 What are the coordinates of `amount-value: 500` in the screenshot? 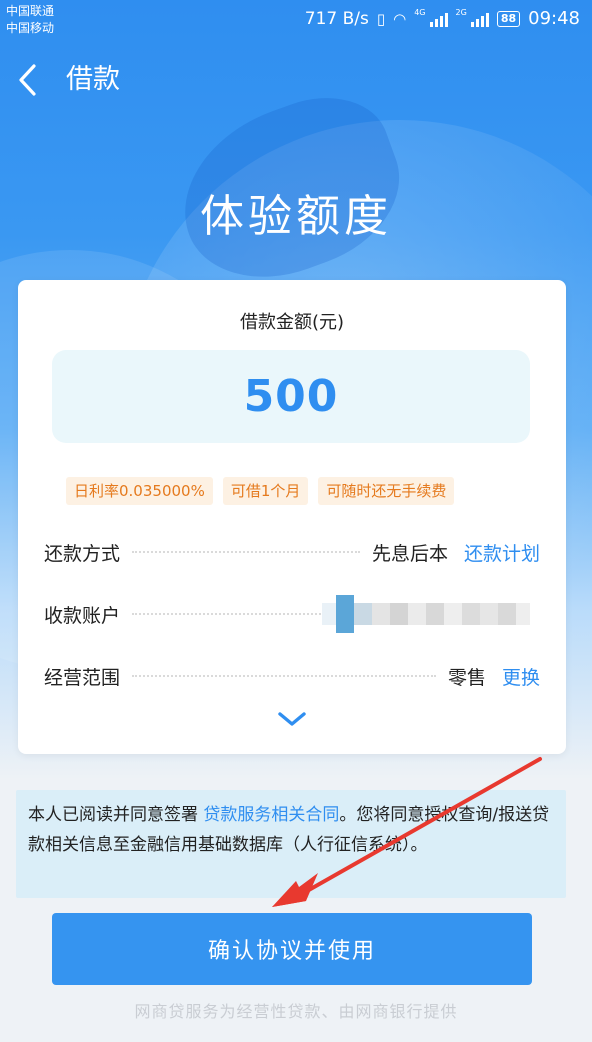 It's located at (291, 396).